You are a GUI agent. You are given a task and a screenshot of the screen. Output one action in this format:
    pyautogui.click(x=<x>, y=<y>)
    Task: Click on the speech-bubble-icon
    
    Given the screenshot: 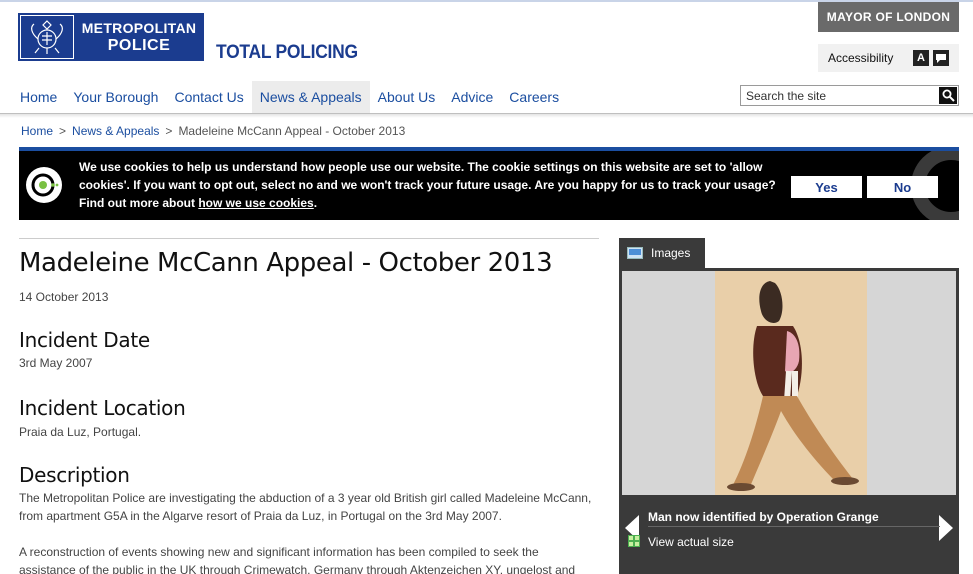 What is the action you would take?
    pyautogui.click(x=941, y=58)
    